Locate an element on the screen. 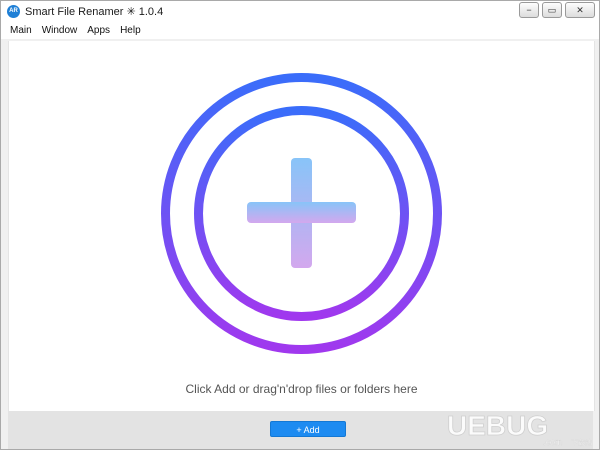  watermark-logo: UEBUG .com 下载站 is located at coordinates (520, 429).